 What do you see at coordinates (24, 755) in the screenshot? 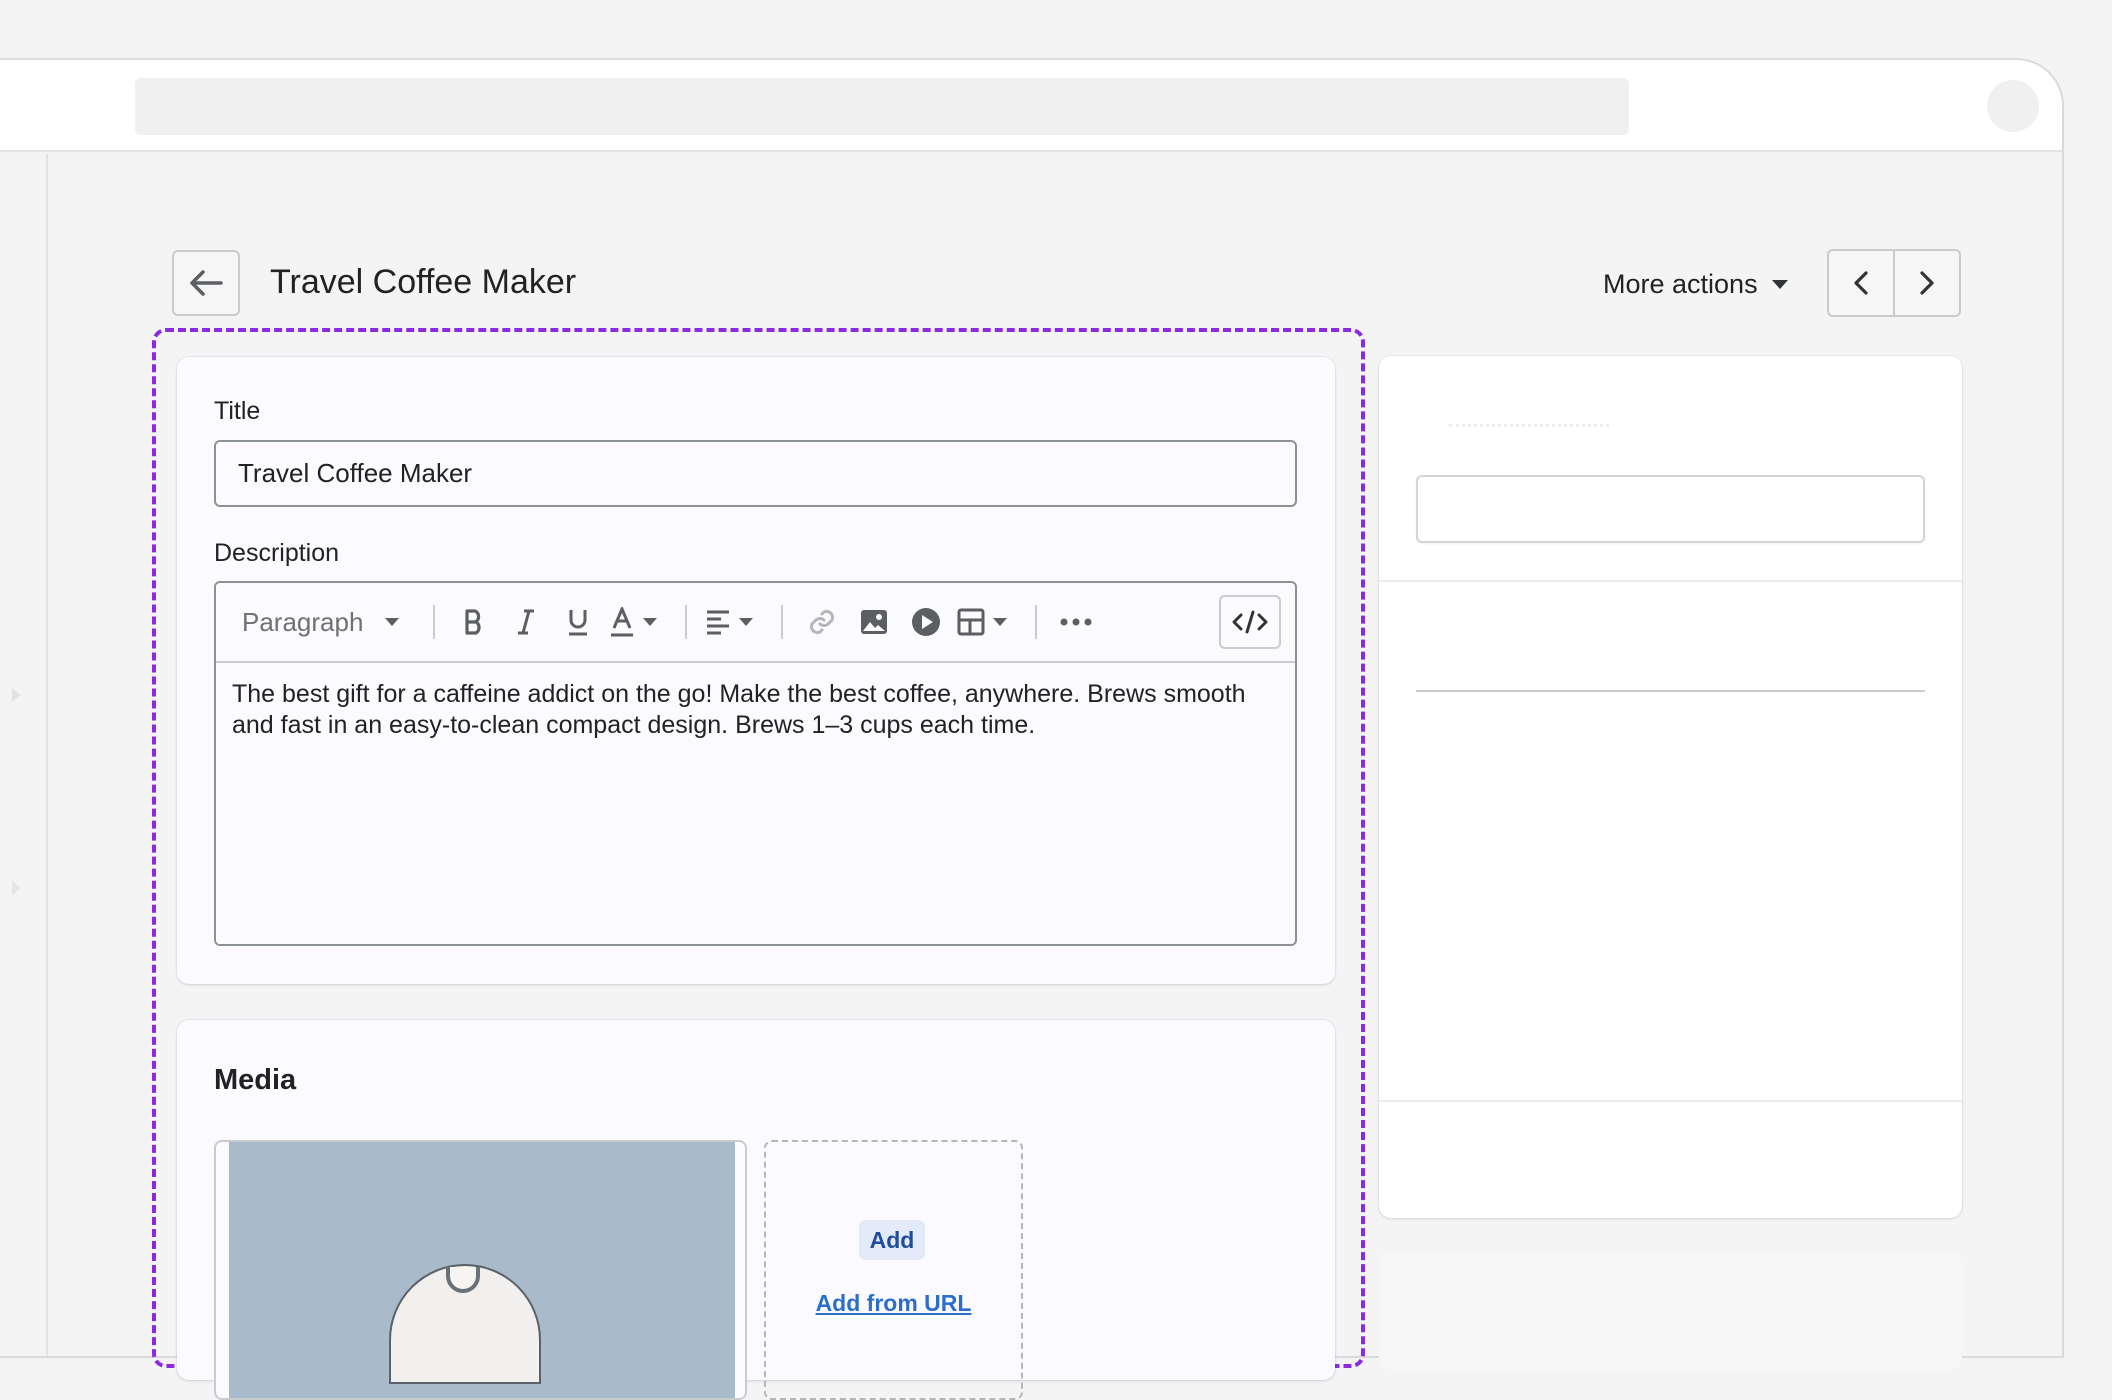
I see `sidebar` at bounding box center [24, 755].